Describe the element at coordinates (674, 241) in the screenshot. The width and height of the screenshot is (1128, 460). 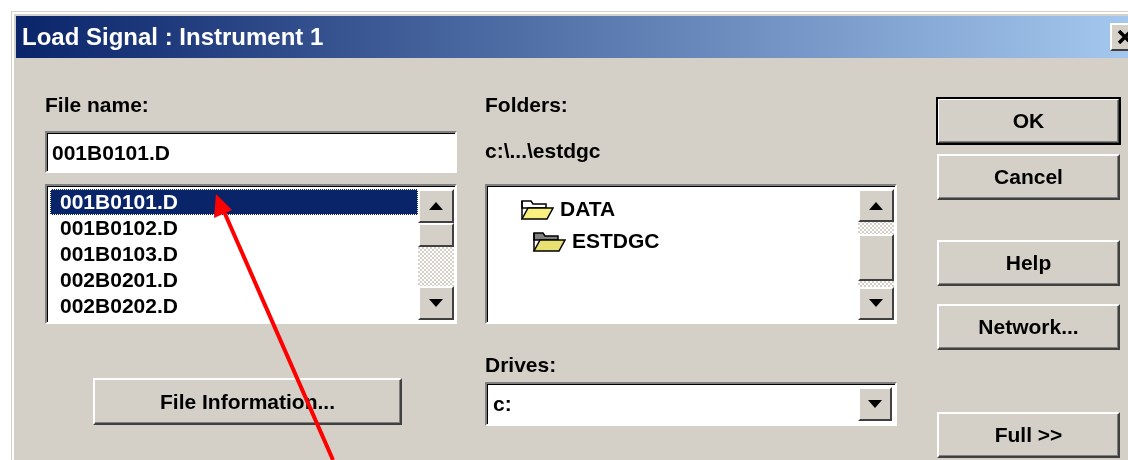
I see `folder-item: ESTDGC` at that location.